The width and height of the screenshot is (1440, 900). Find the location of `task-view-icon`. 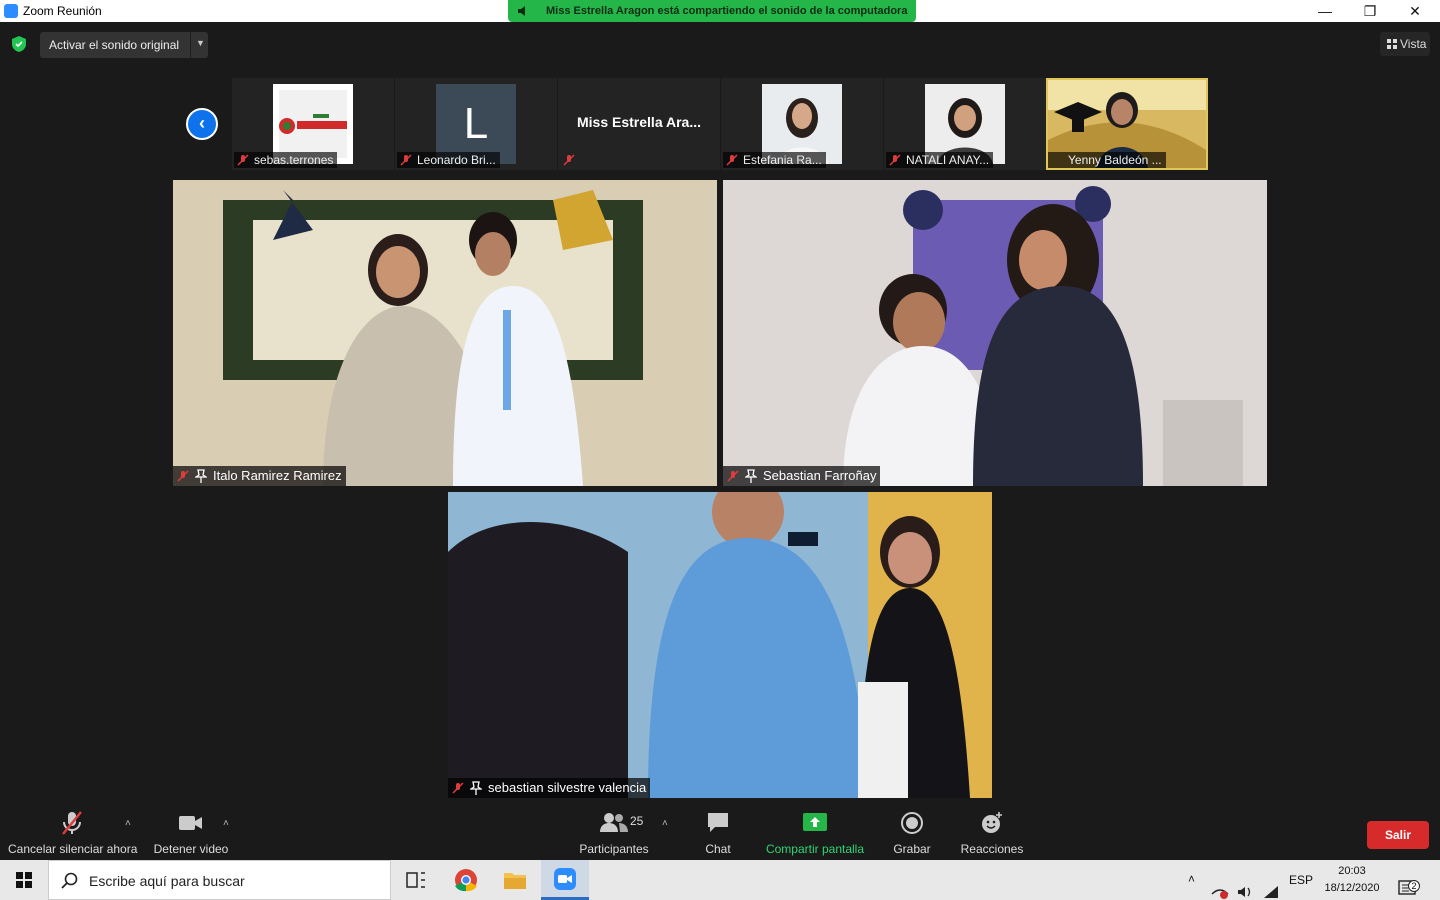

task-view-icon is located at coordinates (416, 880).